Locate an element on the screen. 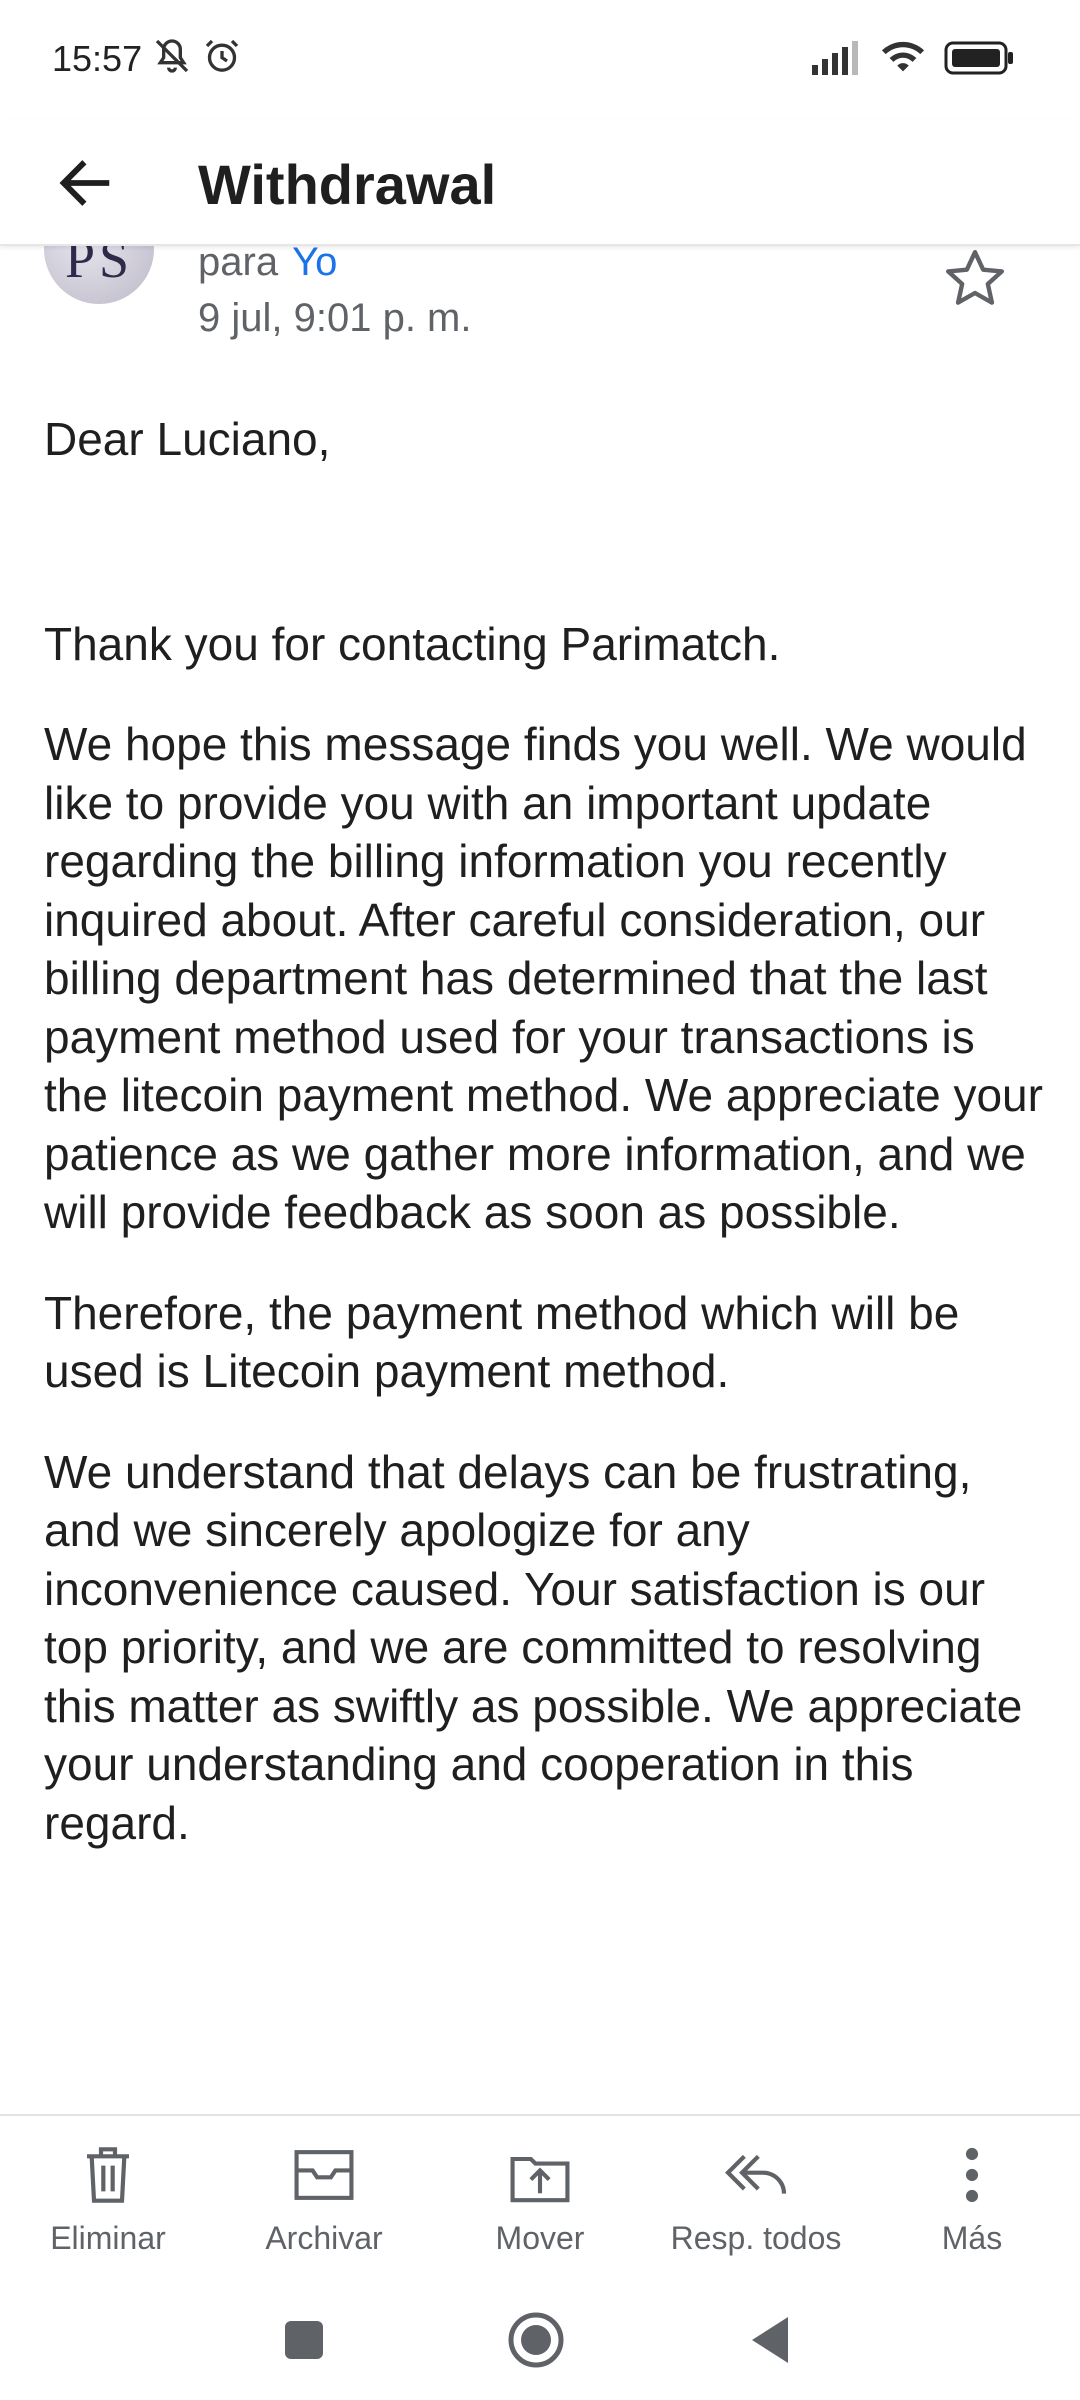 Image resolution: width=1080 pixels, height=2400 pixels. avatar: PS is located at coordinates (99, 275).